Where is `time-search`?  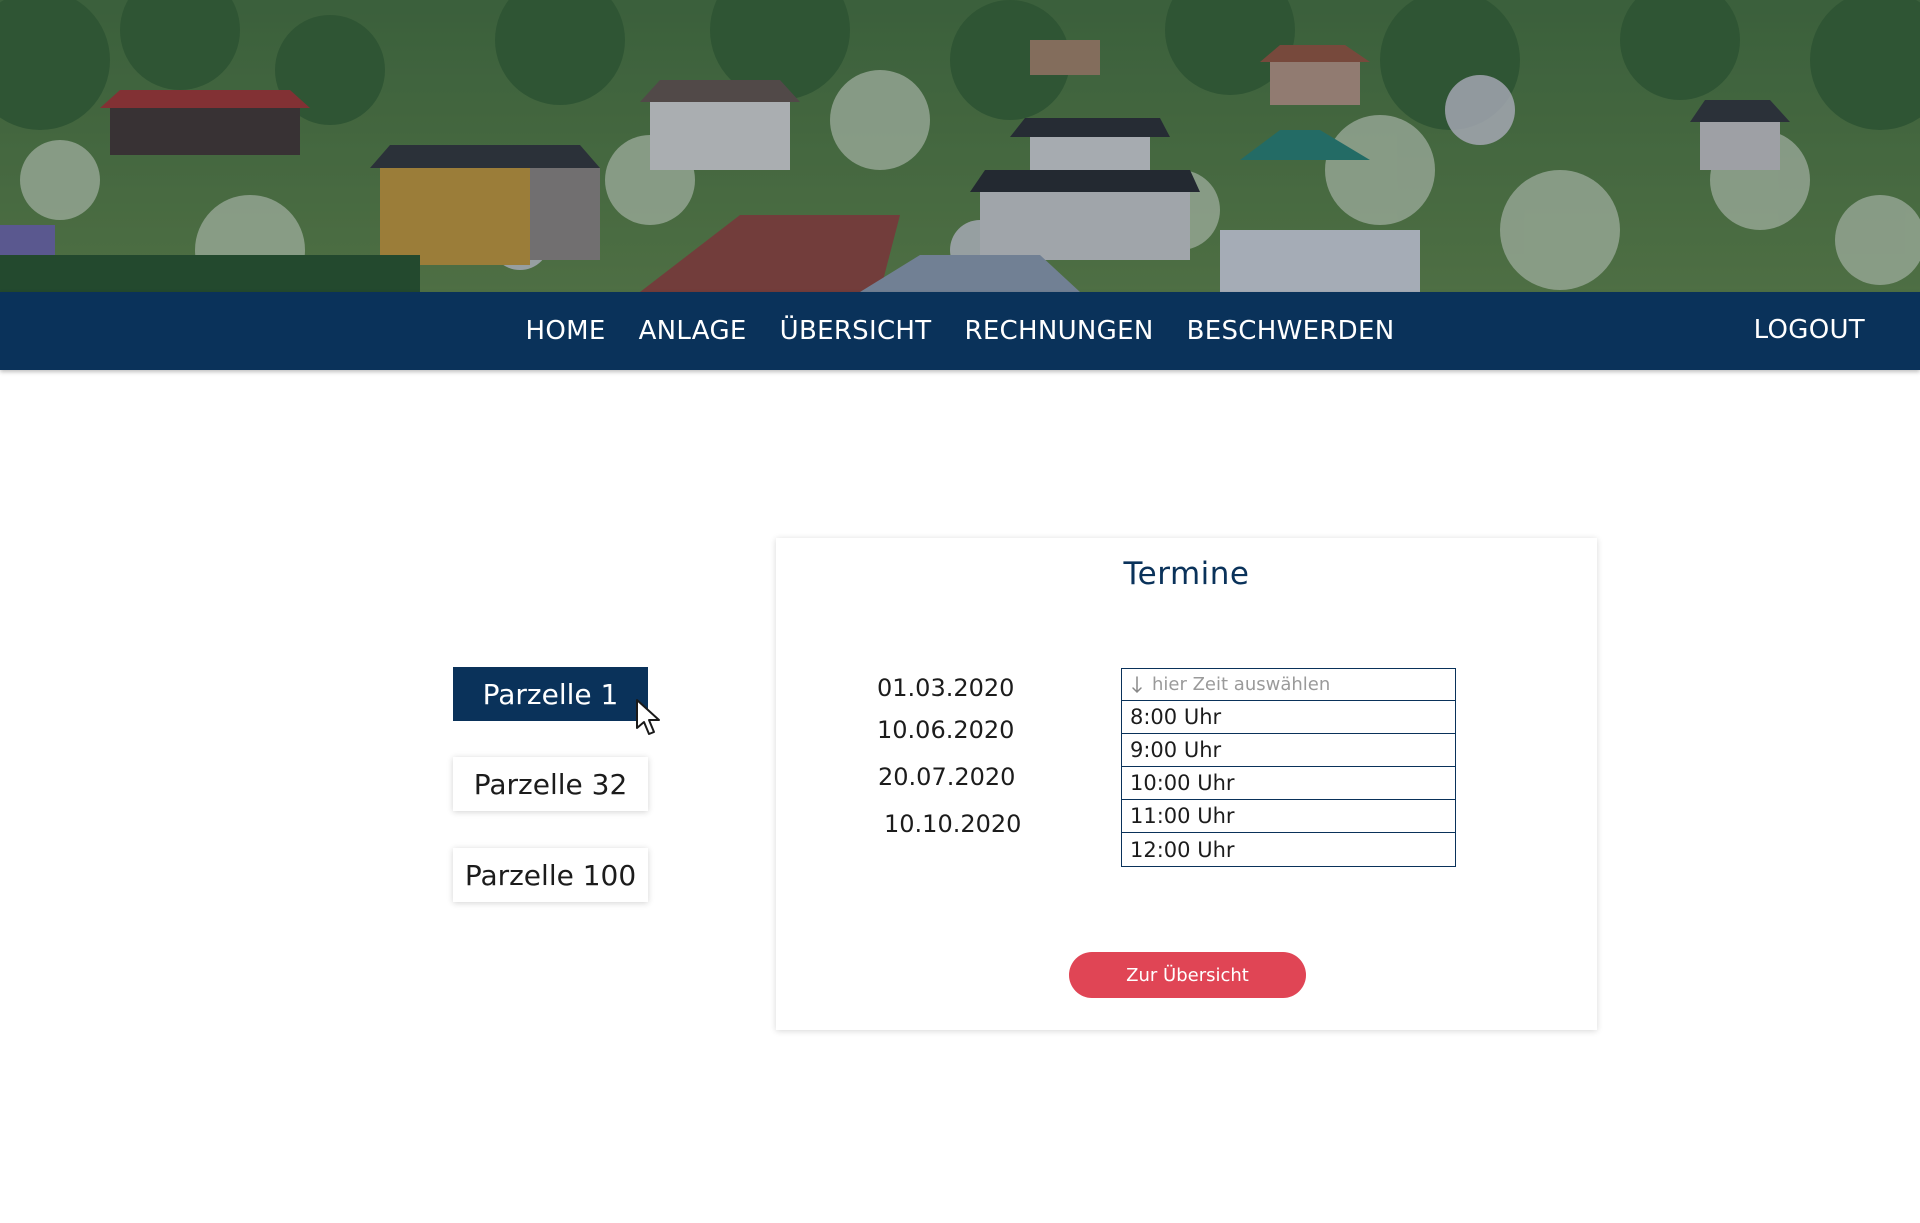
time-search is located at coordinates (1288, 685).